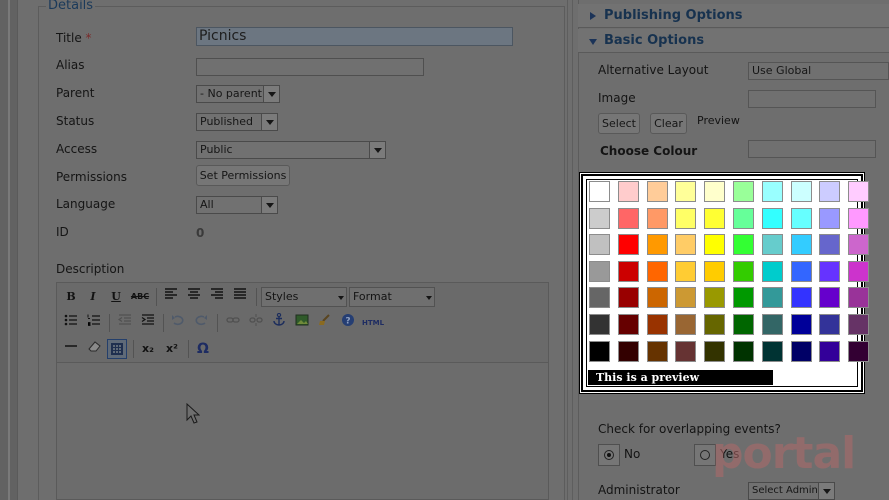 The width and height of the screenshot is (889, 500). Describe the element at coordinates (348, 323) in the screenshot. I see `help-icon: ?` at that location.